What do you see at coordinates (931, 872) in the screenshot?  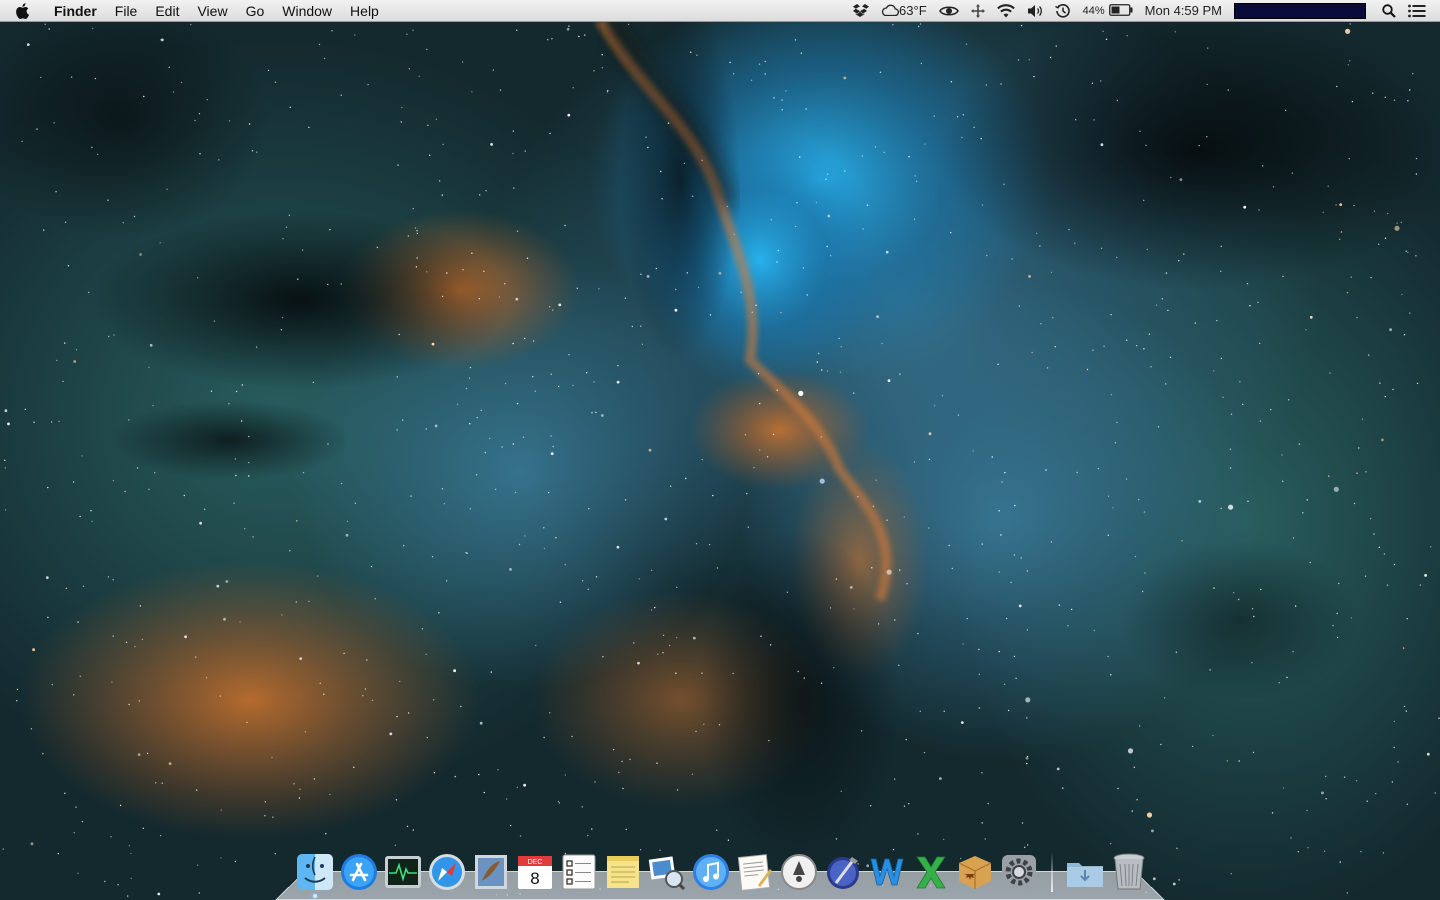 I see `dock-item-excel` at bounding box center [931, 872].